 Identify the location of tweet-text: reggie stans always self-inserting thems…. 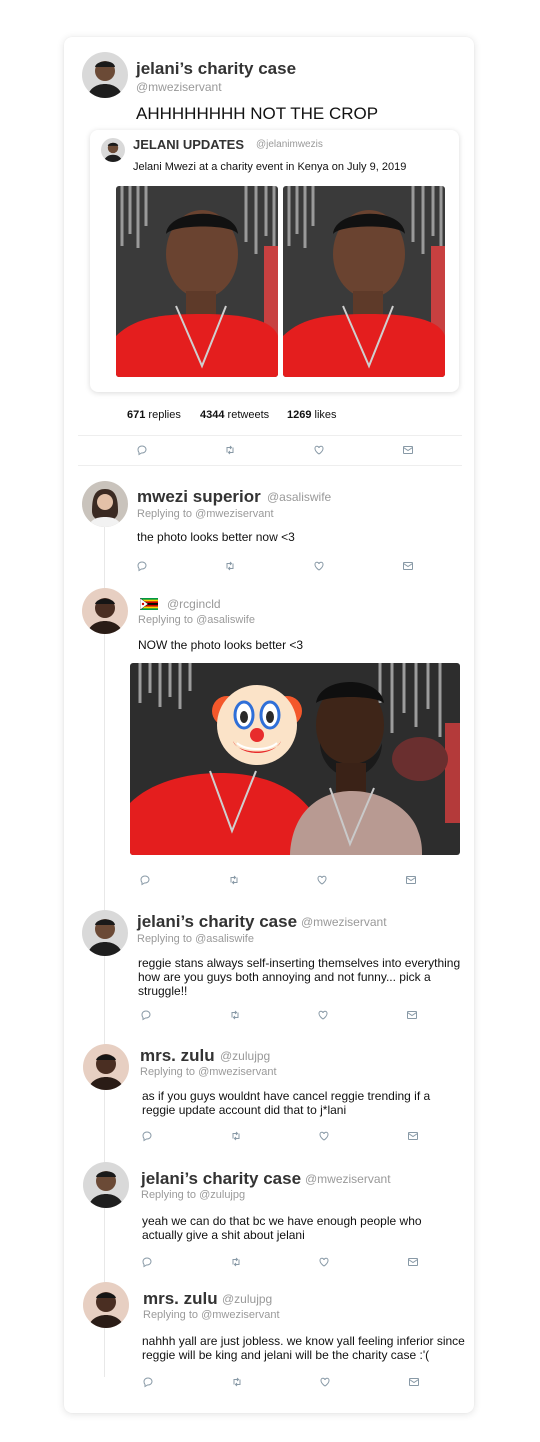
(299, 977).